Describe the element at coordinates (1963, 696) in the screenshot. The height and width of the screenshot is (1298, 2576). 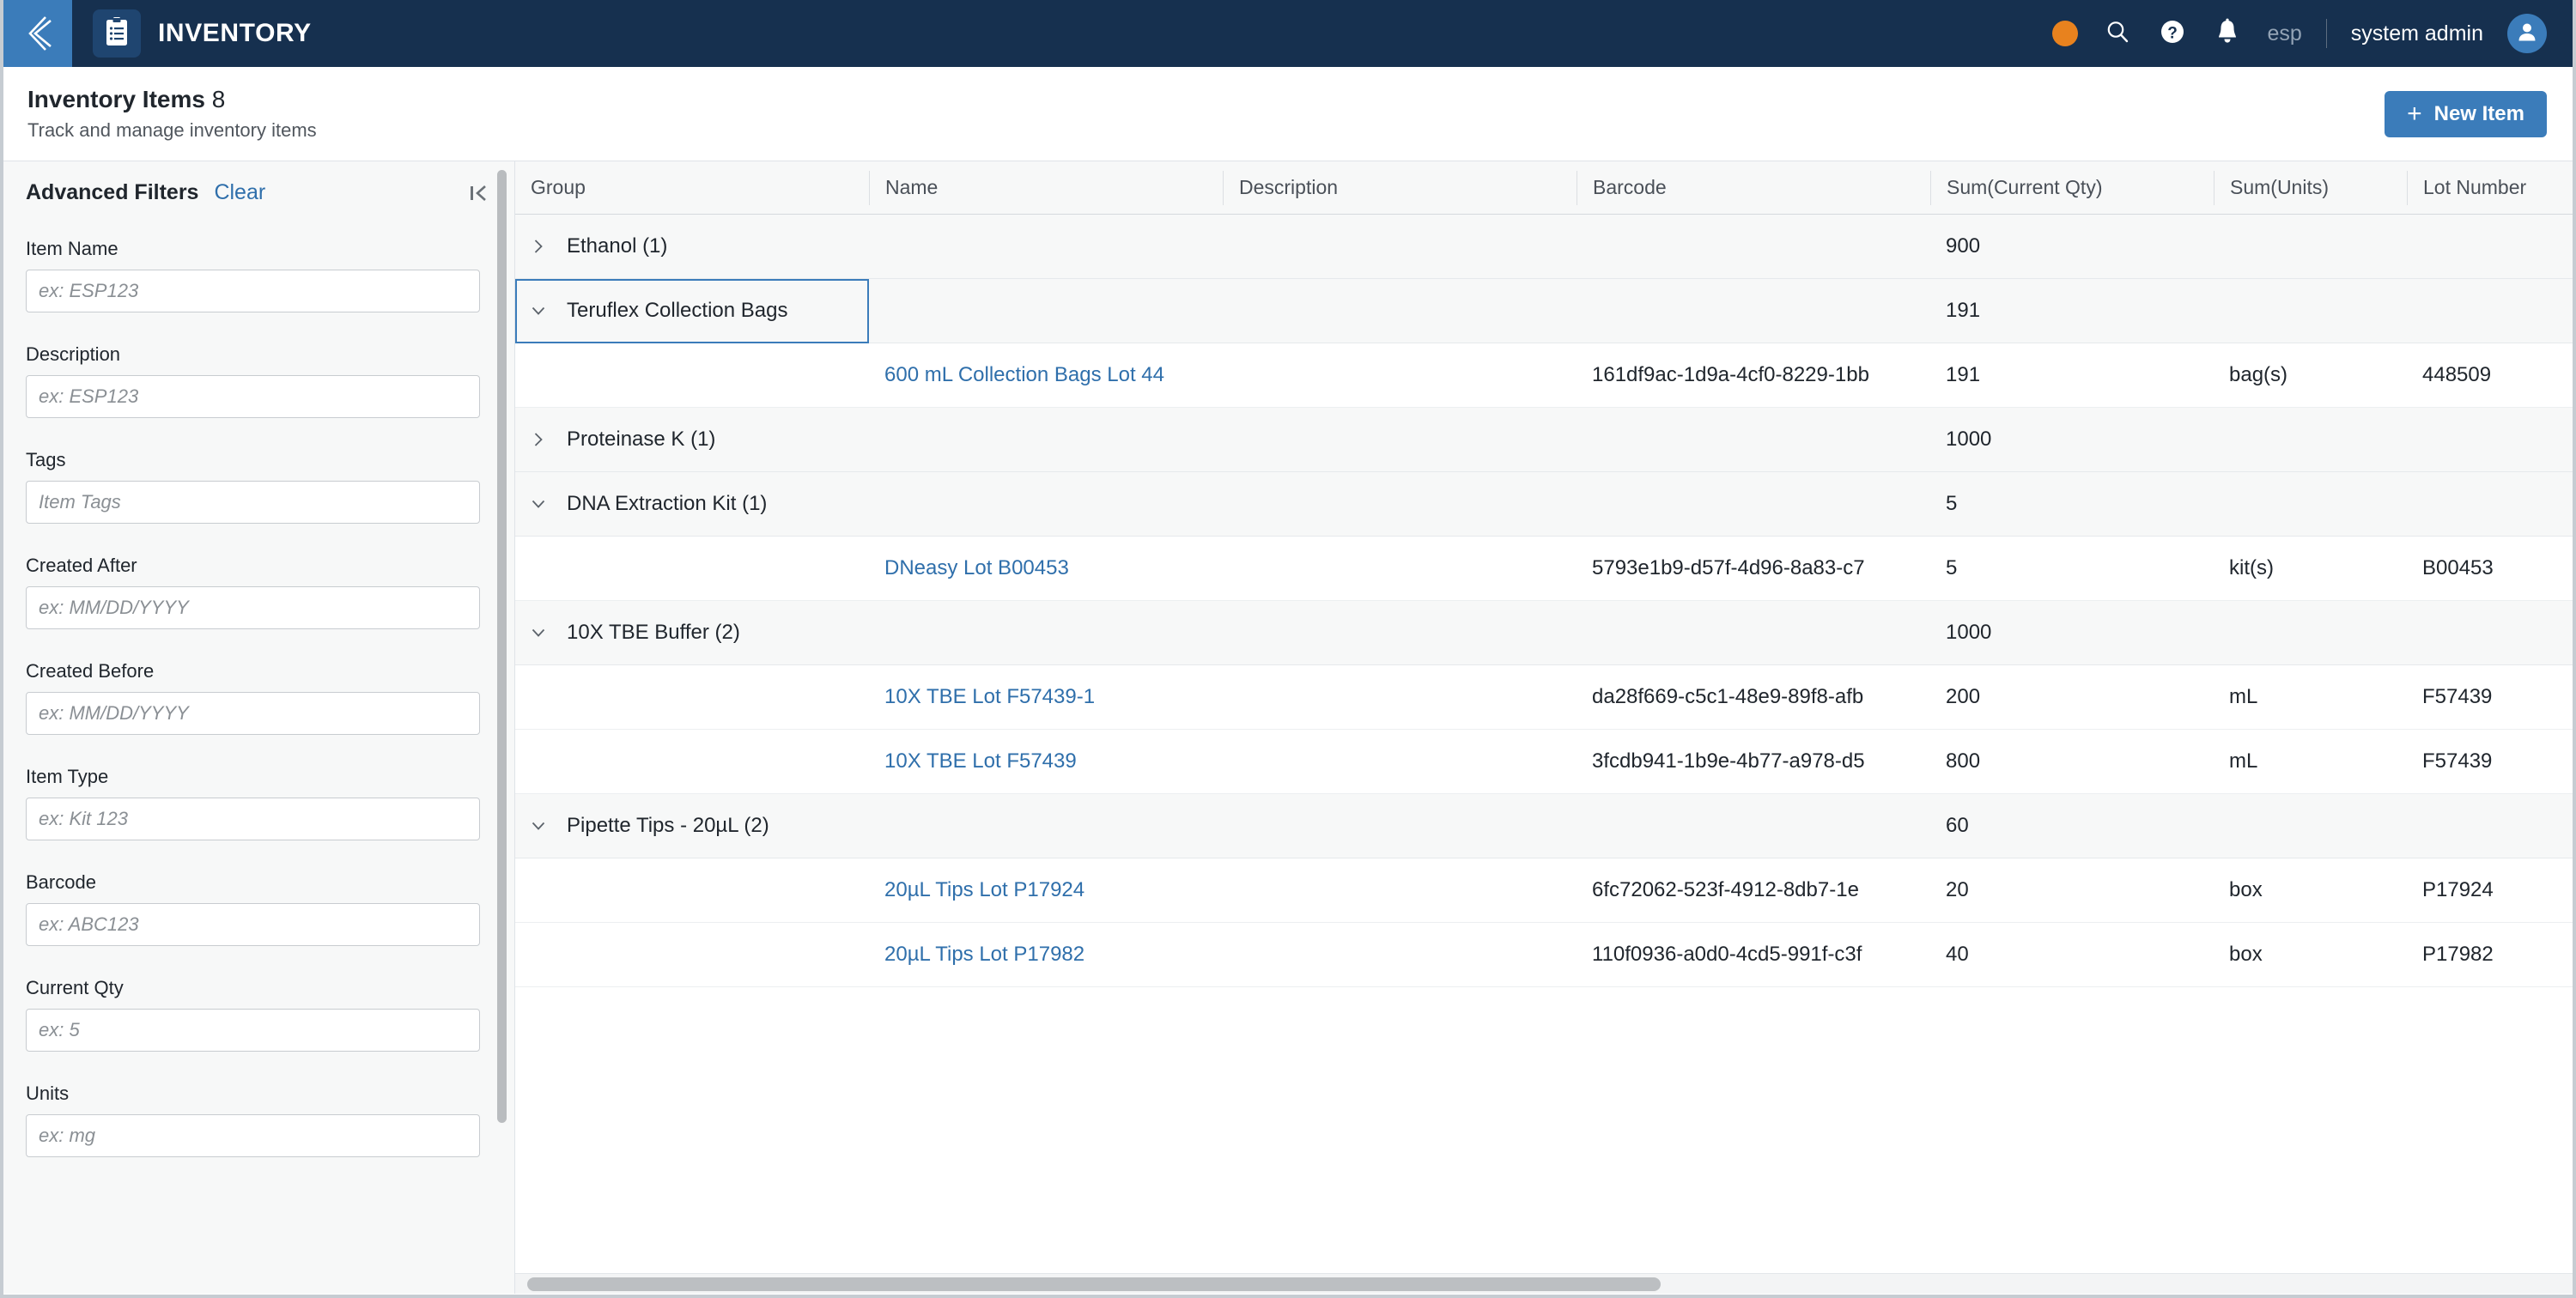
I see `cell-sum-qty: 200` at that location.